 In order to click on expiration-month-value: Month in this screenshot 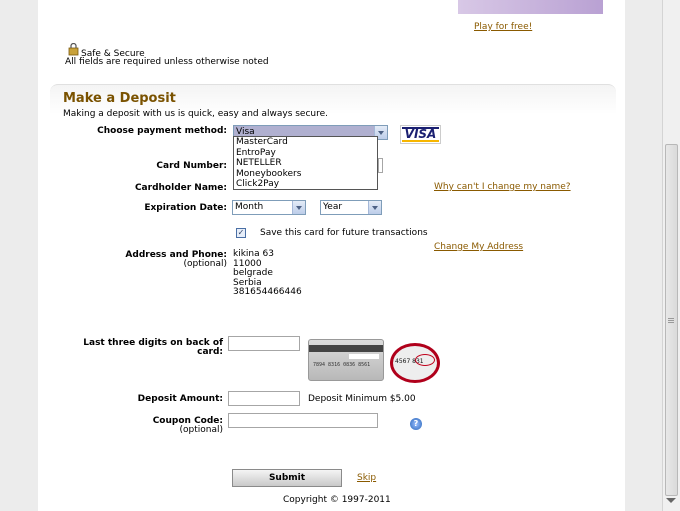, I will do `click(249, 207)`.